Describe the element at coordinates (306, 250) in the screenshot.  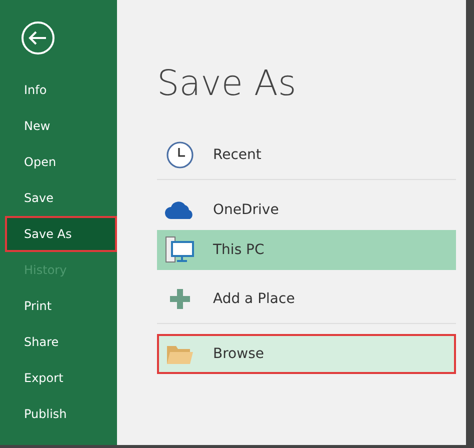
I see `place-item: This PC` at that location.